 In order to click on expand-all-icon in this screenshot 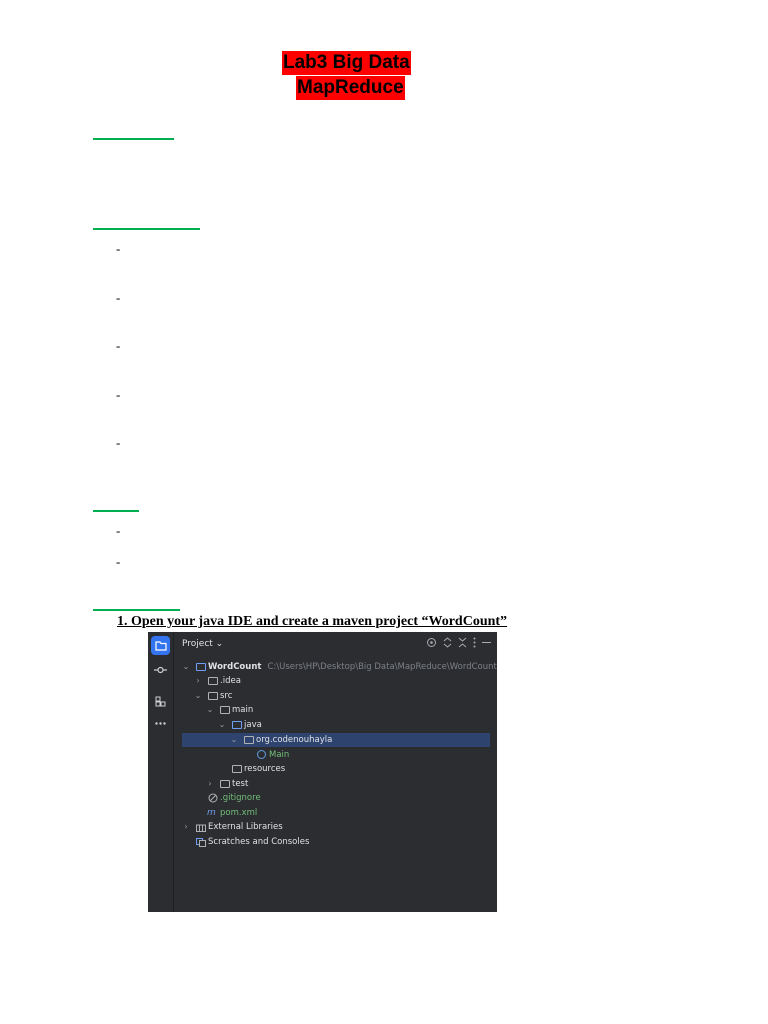, I will do `click(447, 642)`.